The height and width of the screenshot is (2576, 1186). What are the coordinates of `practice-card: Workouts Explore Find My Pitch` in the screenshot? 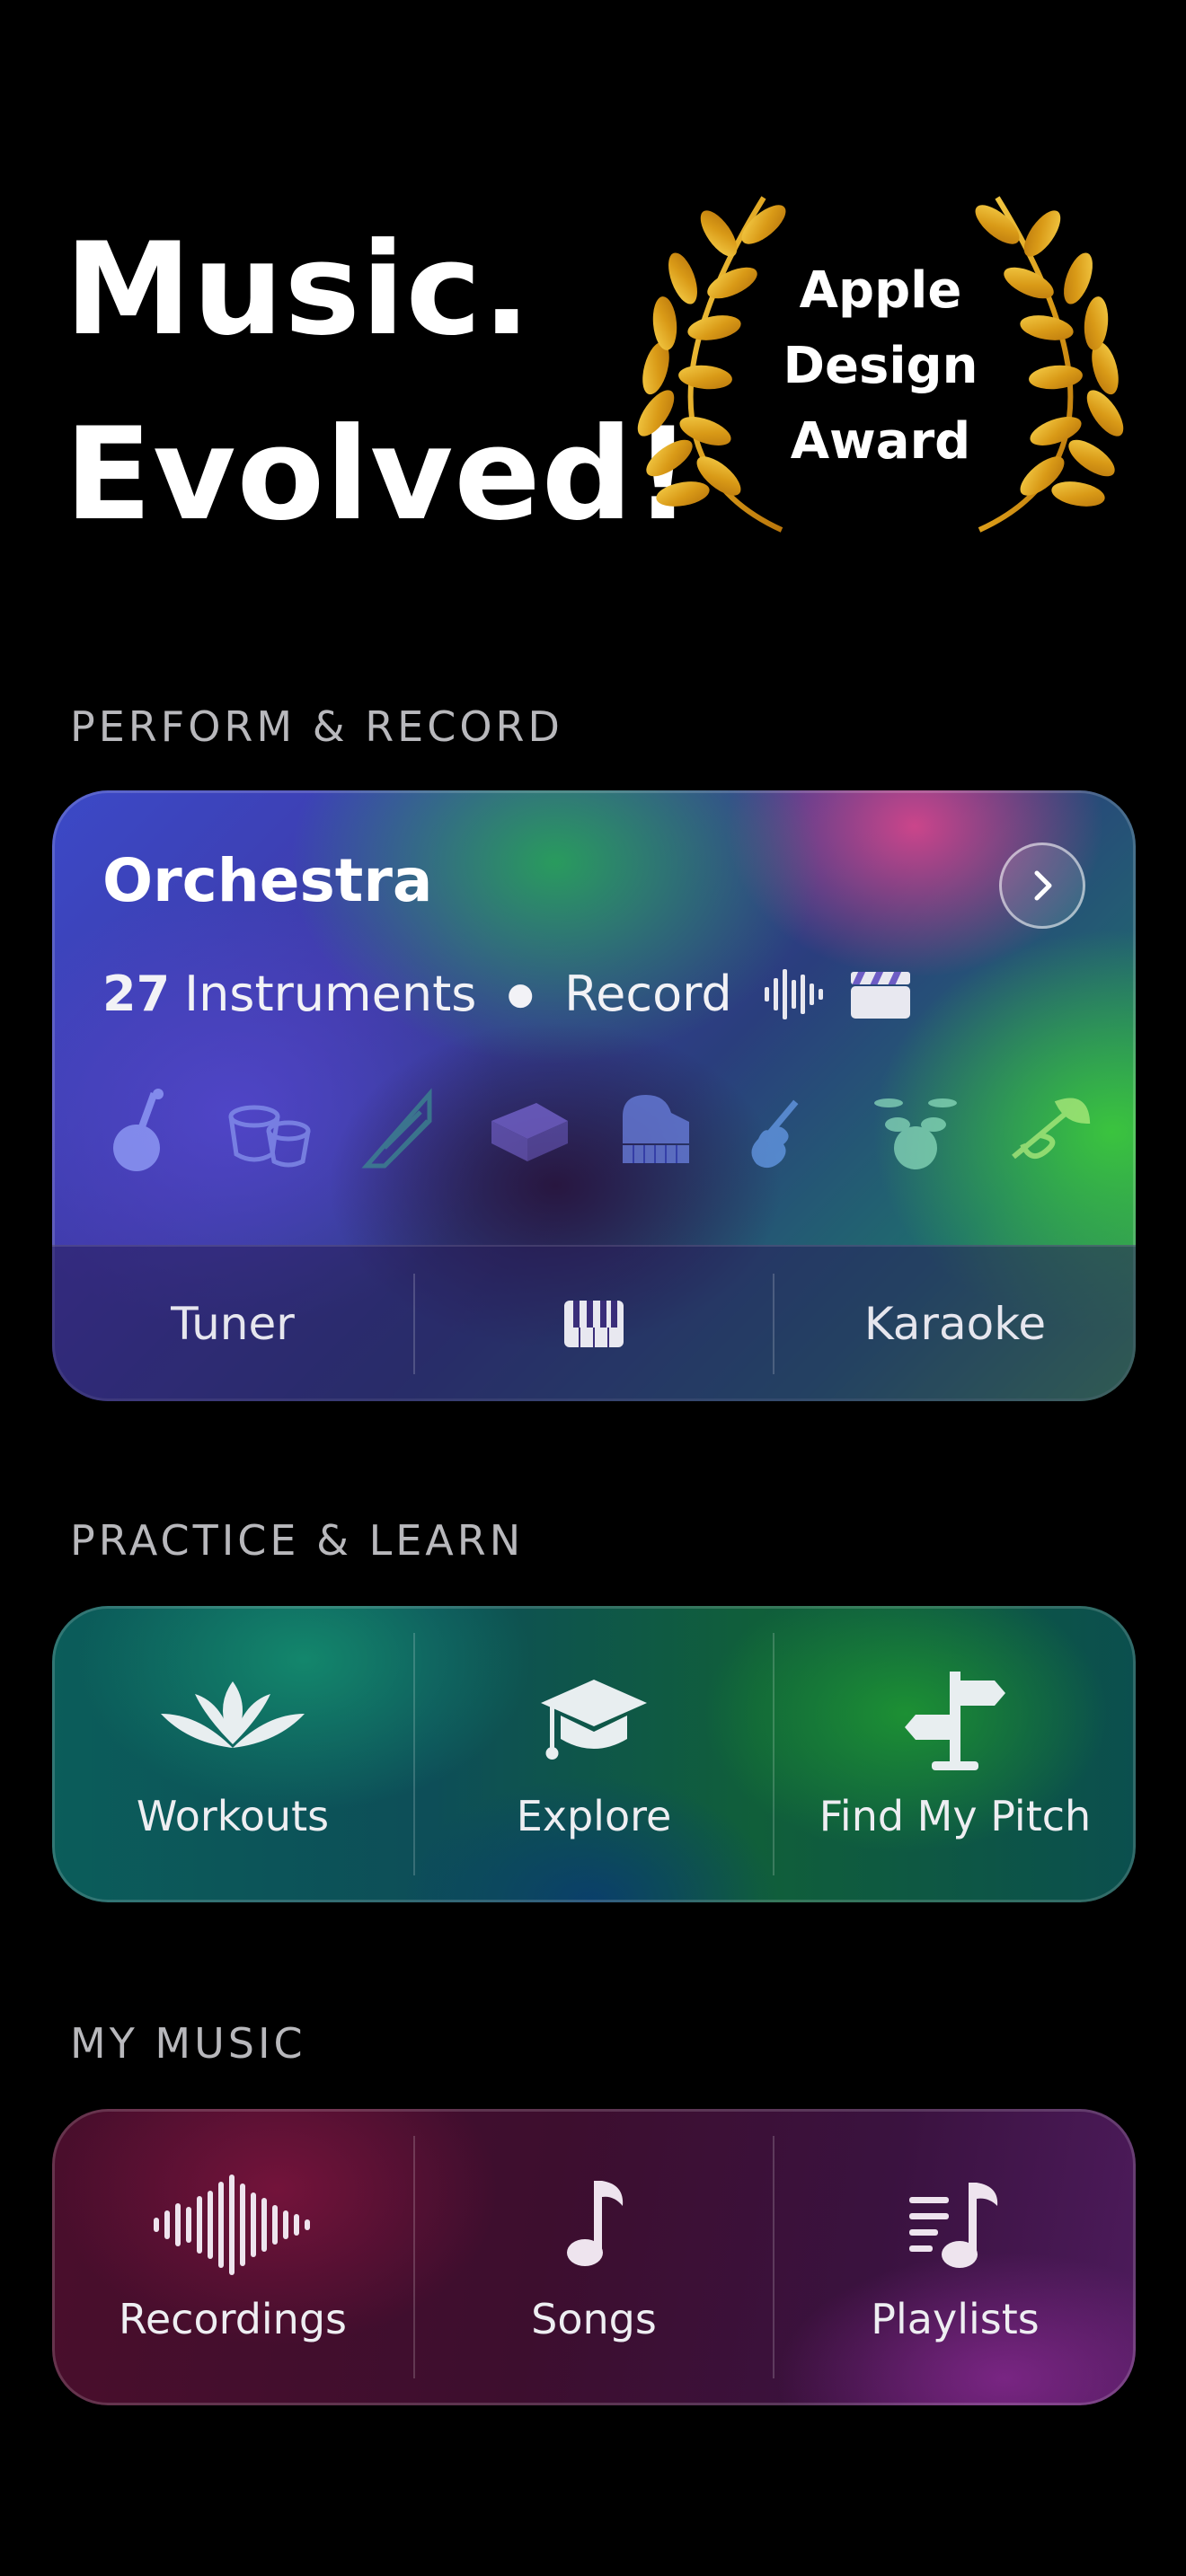 It's located at (594, 1754).